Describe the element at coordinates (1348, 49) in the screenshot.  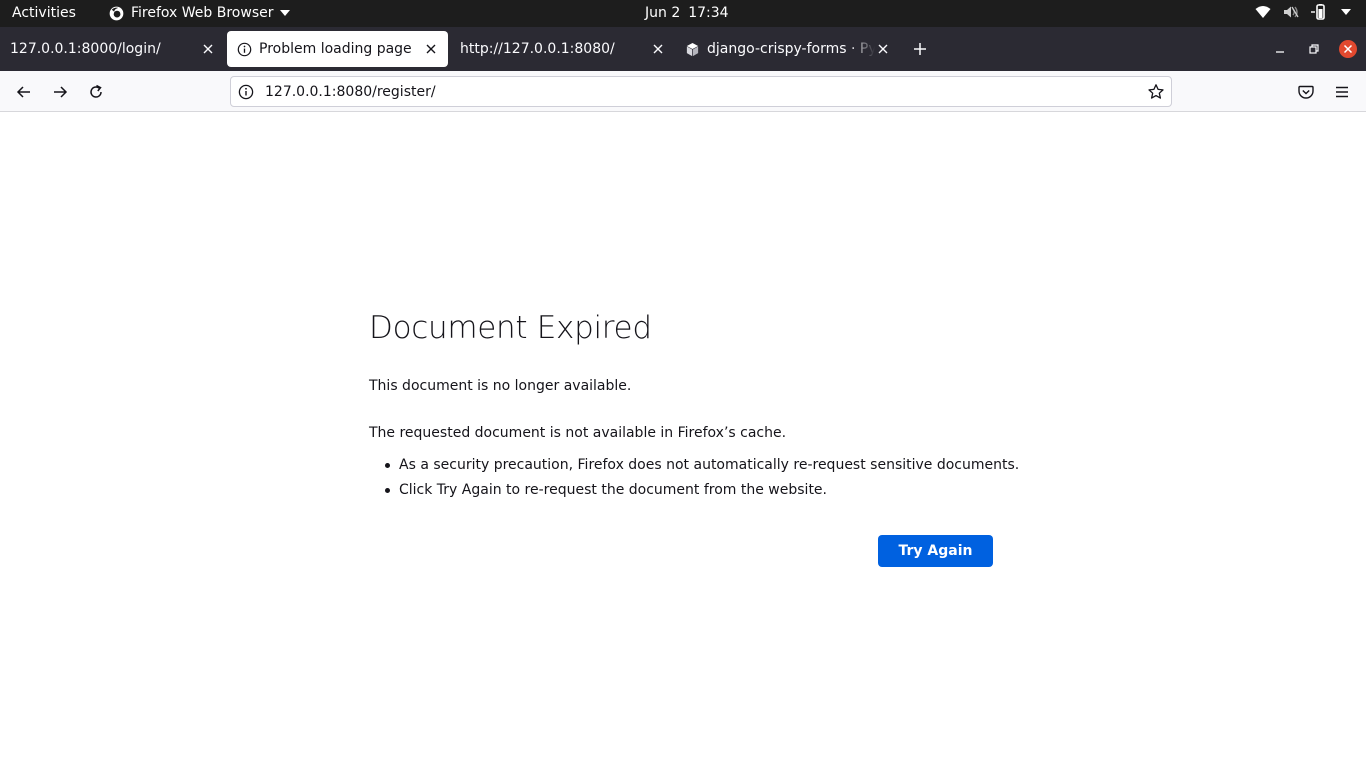
I see `close-window-icon` at that location.